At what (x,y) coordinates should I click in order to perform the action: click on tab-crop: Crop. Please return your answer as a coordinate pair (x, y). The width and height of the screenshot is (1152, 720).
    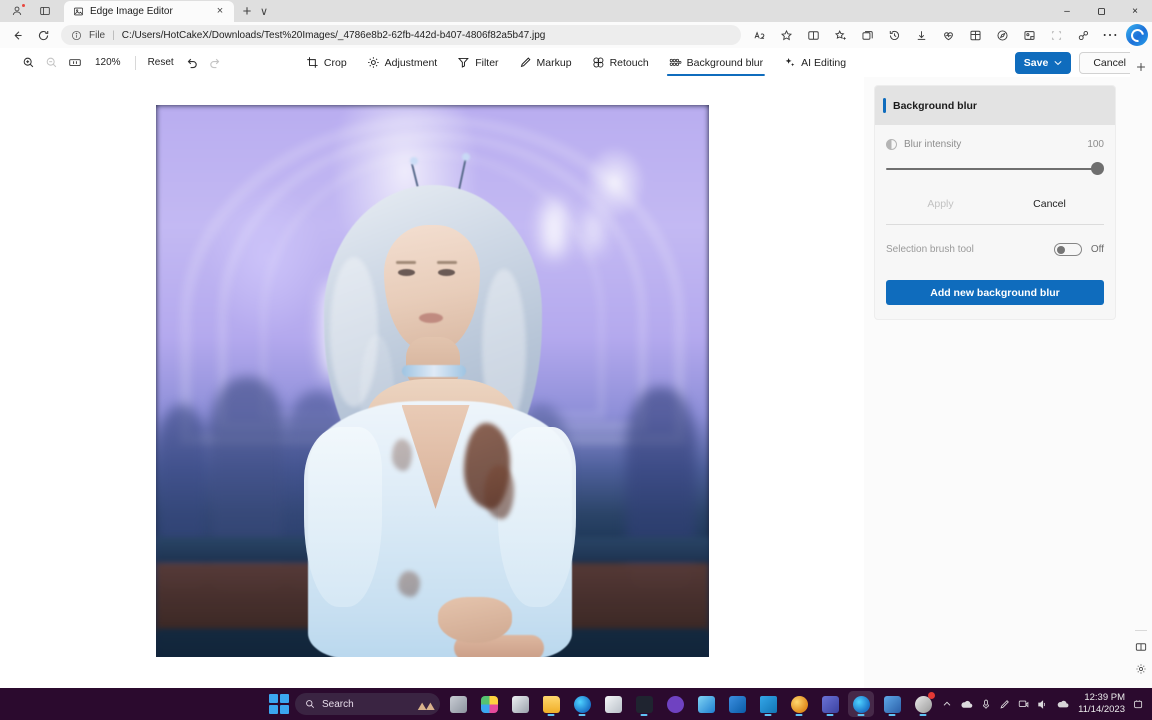
    Looking at the image, I should click on (326, 62).